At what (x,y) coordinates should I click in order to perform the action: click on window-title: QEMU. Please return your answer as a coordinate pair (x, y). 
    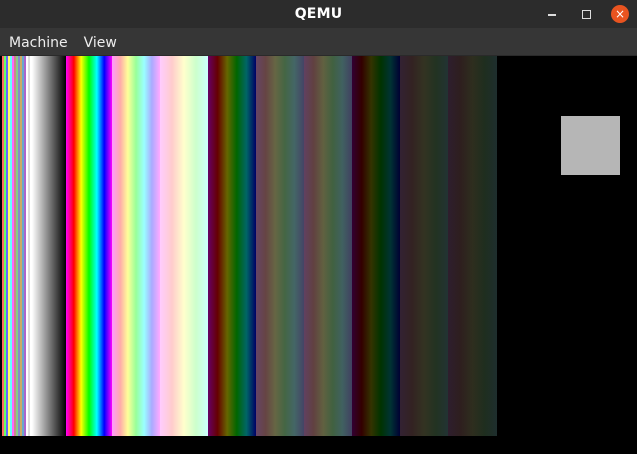
    Looking at the image, I should click on (318, 14).